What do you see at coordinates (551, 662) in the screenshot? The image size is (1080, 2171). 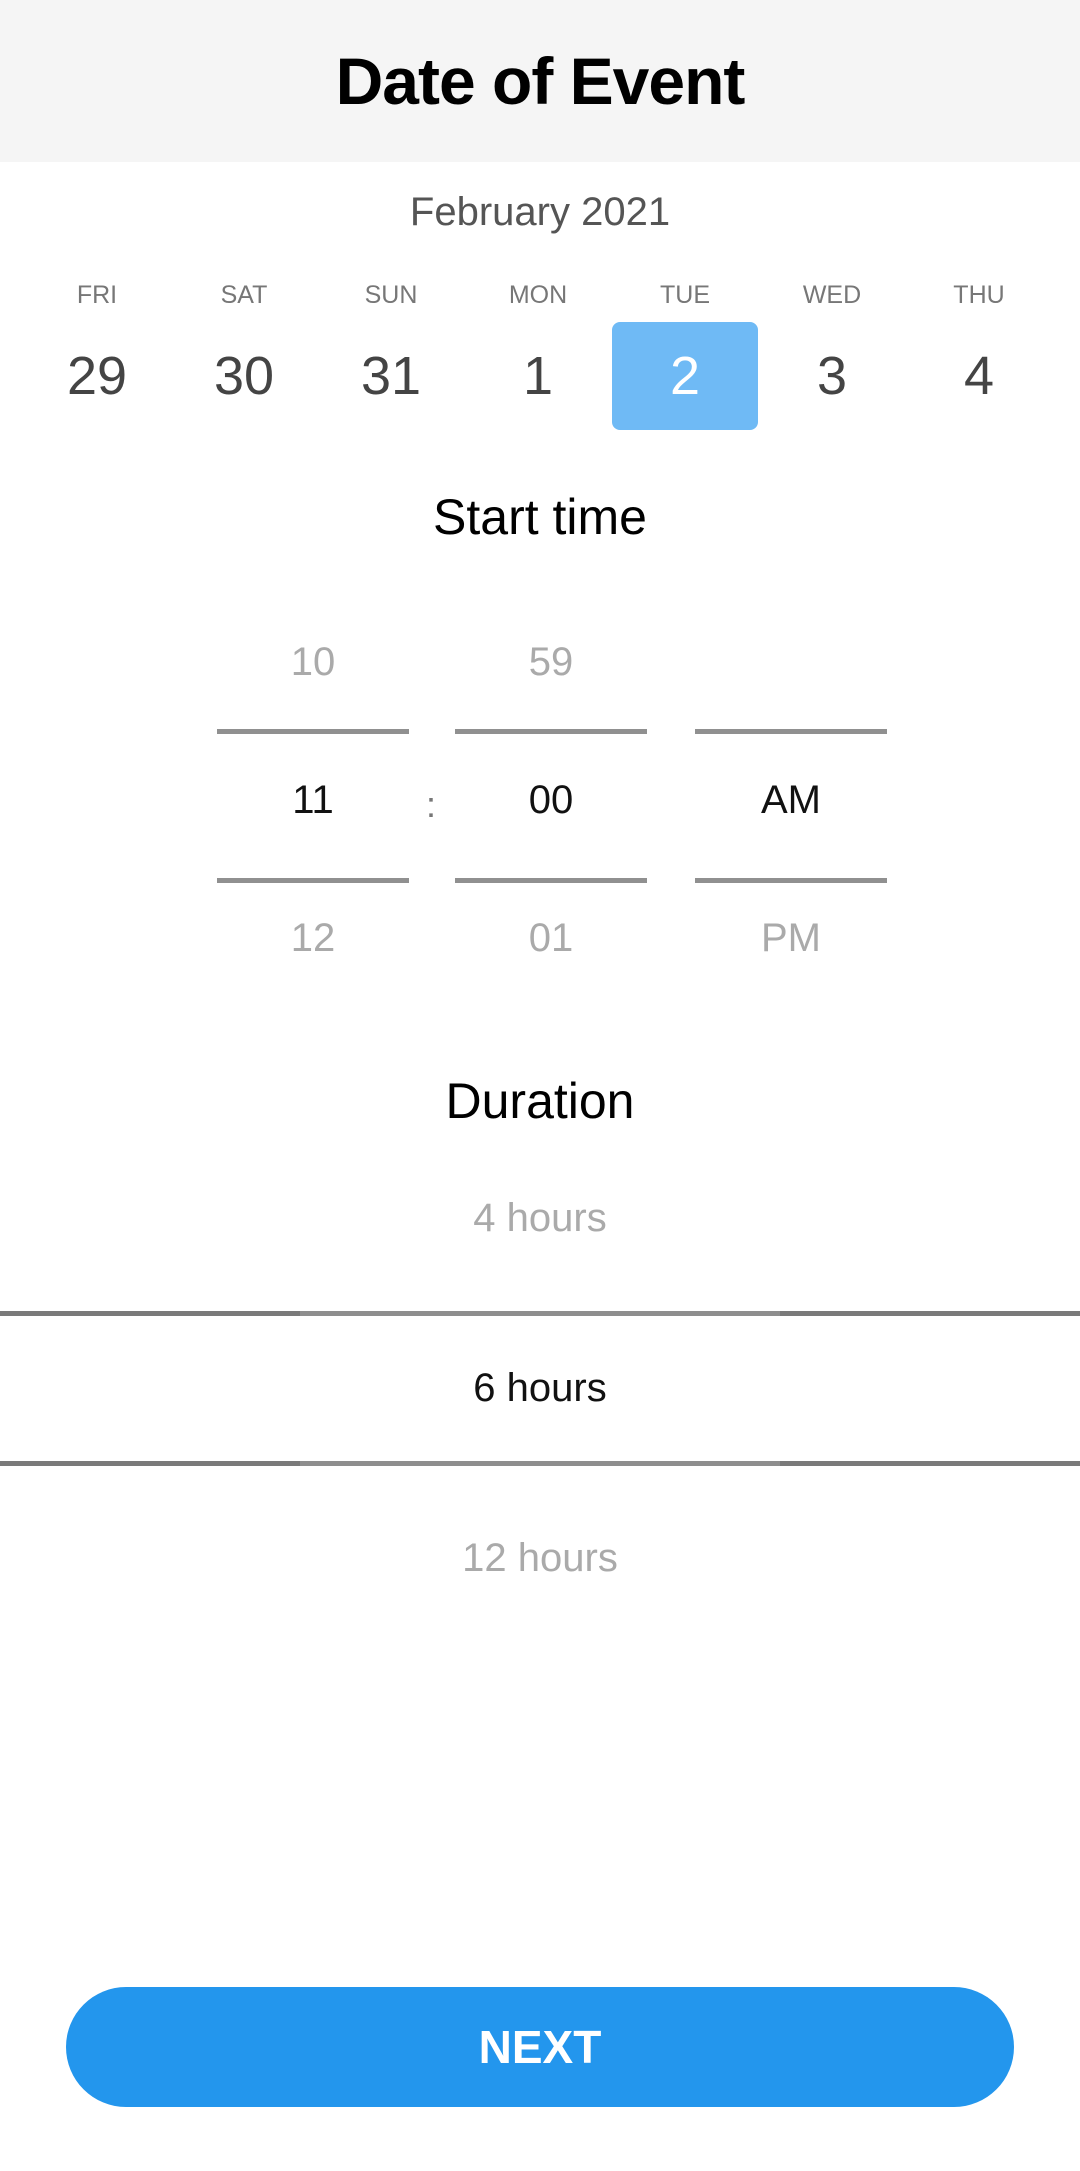 I see `minute-prev: 59` at bounding box center [551, 662].